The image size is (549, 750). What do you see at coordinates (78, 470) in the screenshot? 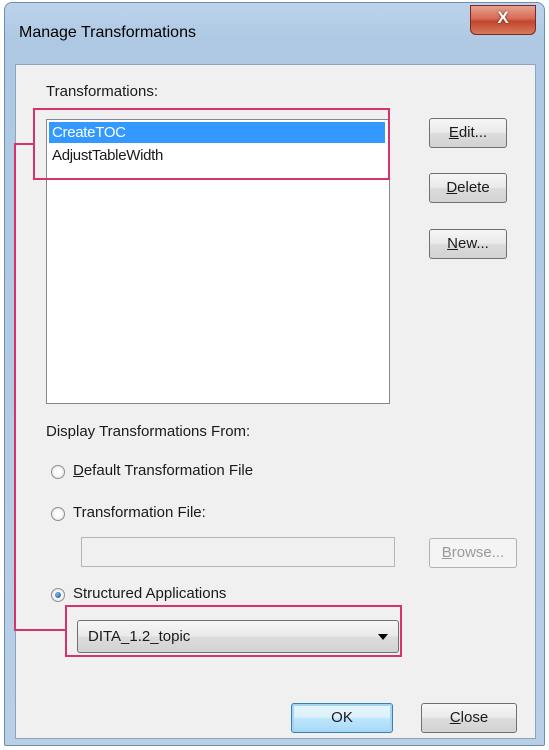
I see `default-file-mnemonic: D` at bounding box center [78, 470].